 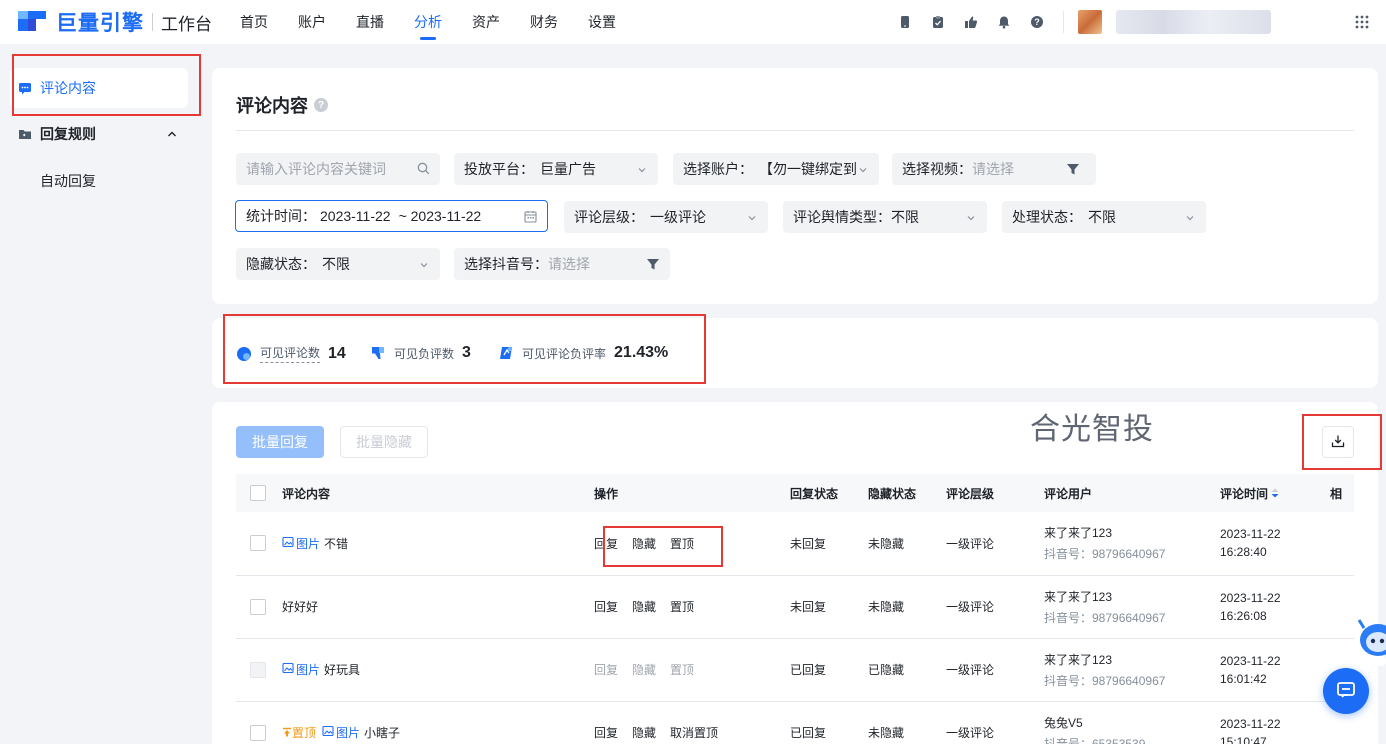 I want to click on sentiment-label: 评论舆情类型：, so click(x=842, y=217).